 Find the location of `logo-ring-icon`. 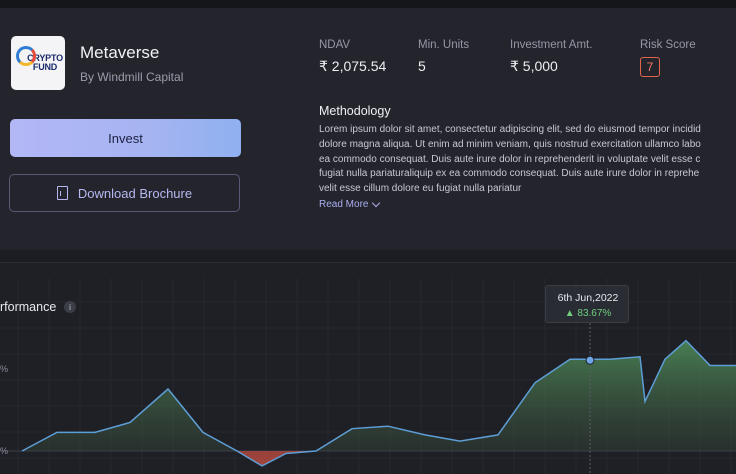

logo-ring-icon is located at coordinates (26, 56).